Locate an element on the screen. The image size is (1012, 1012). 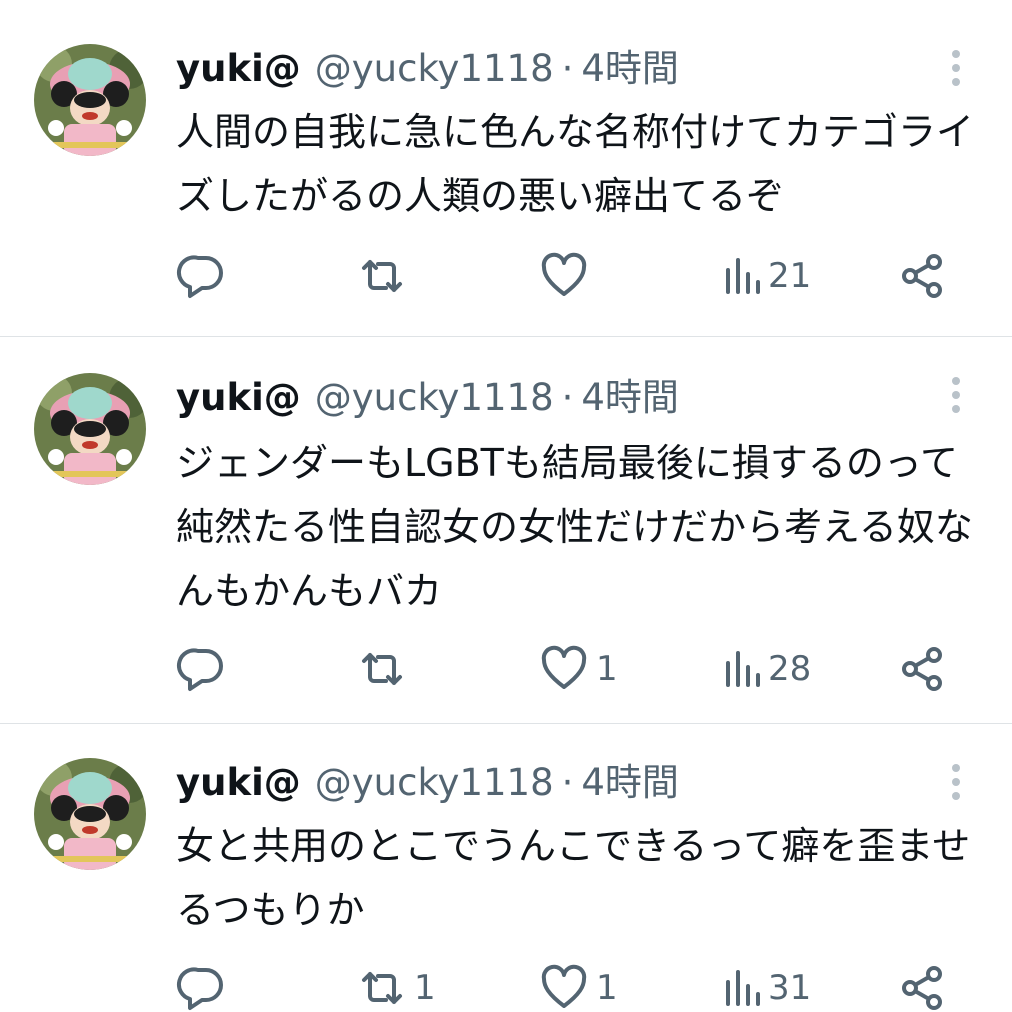
retweet-button: 1 is located at coordinates (396, 986).